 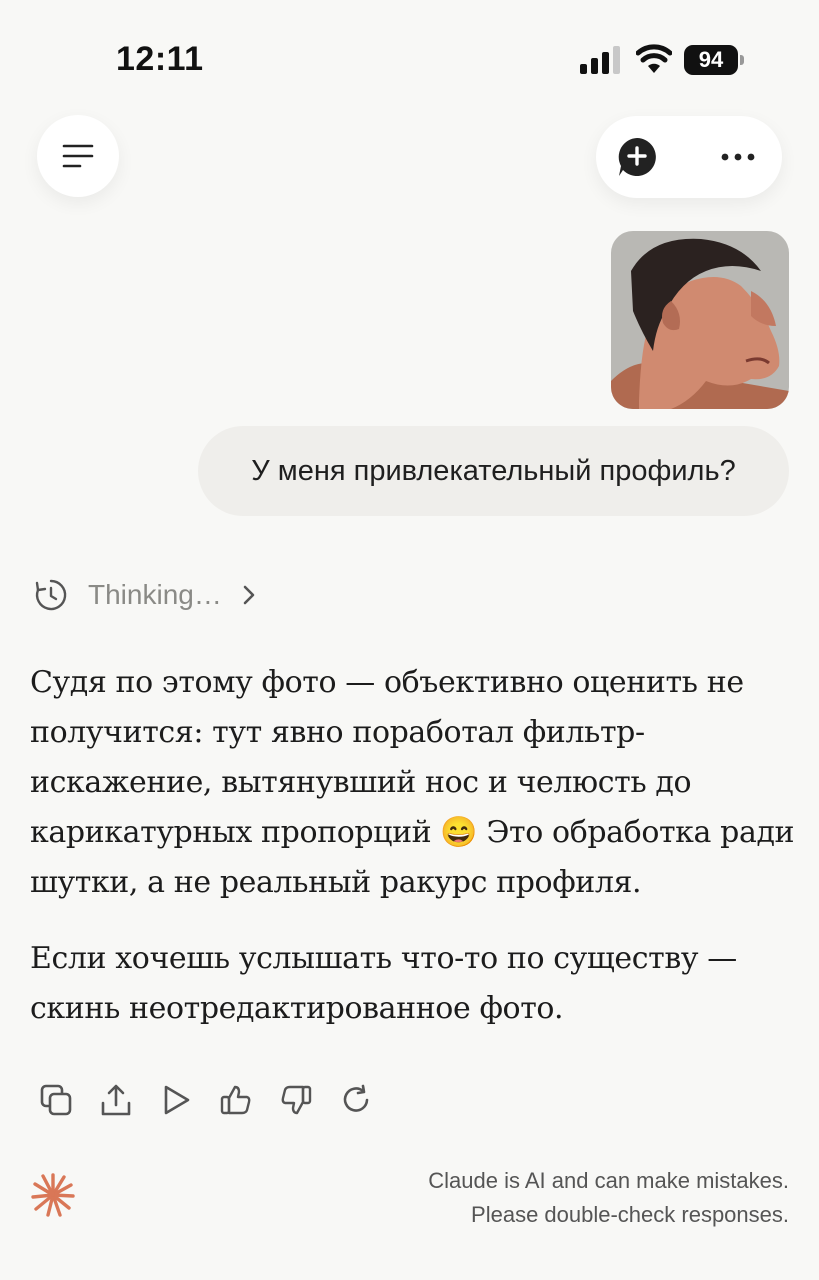 I want to click on copy-button, so click(x=56, y=1100).